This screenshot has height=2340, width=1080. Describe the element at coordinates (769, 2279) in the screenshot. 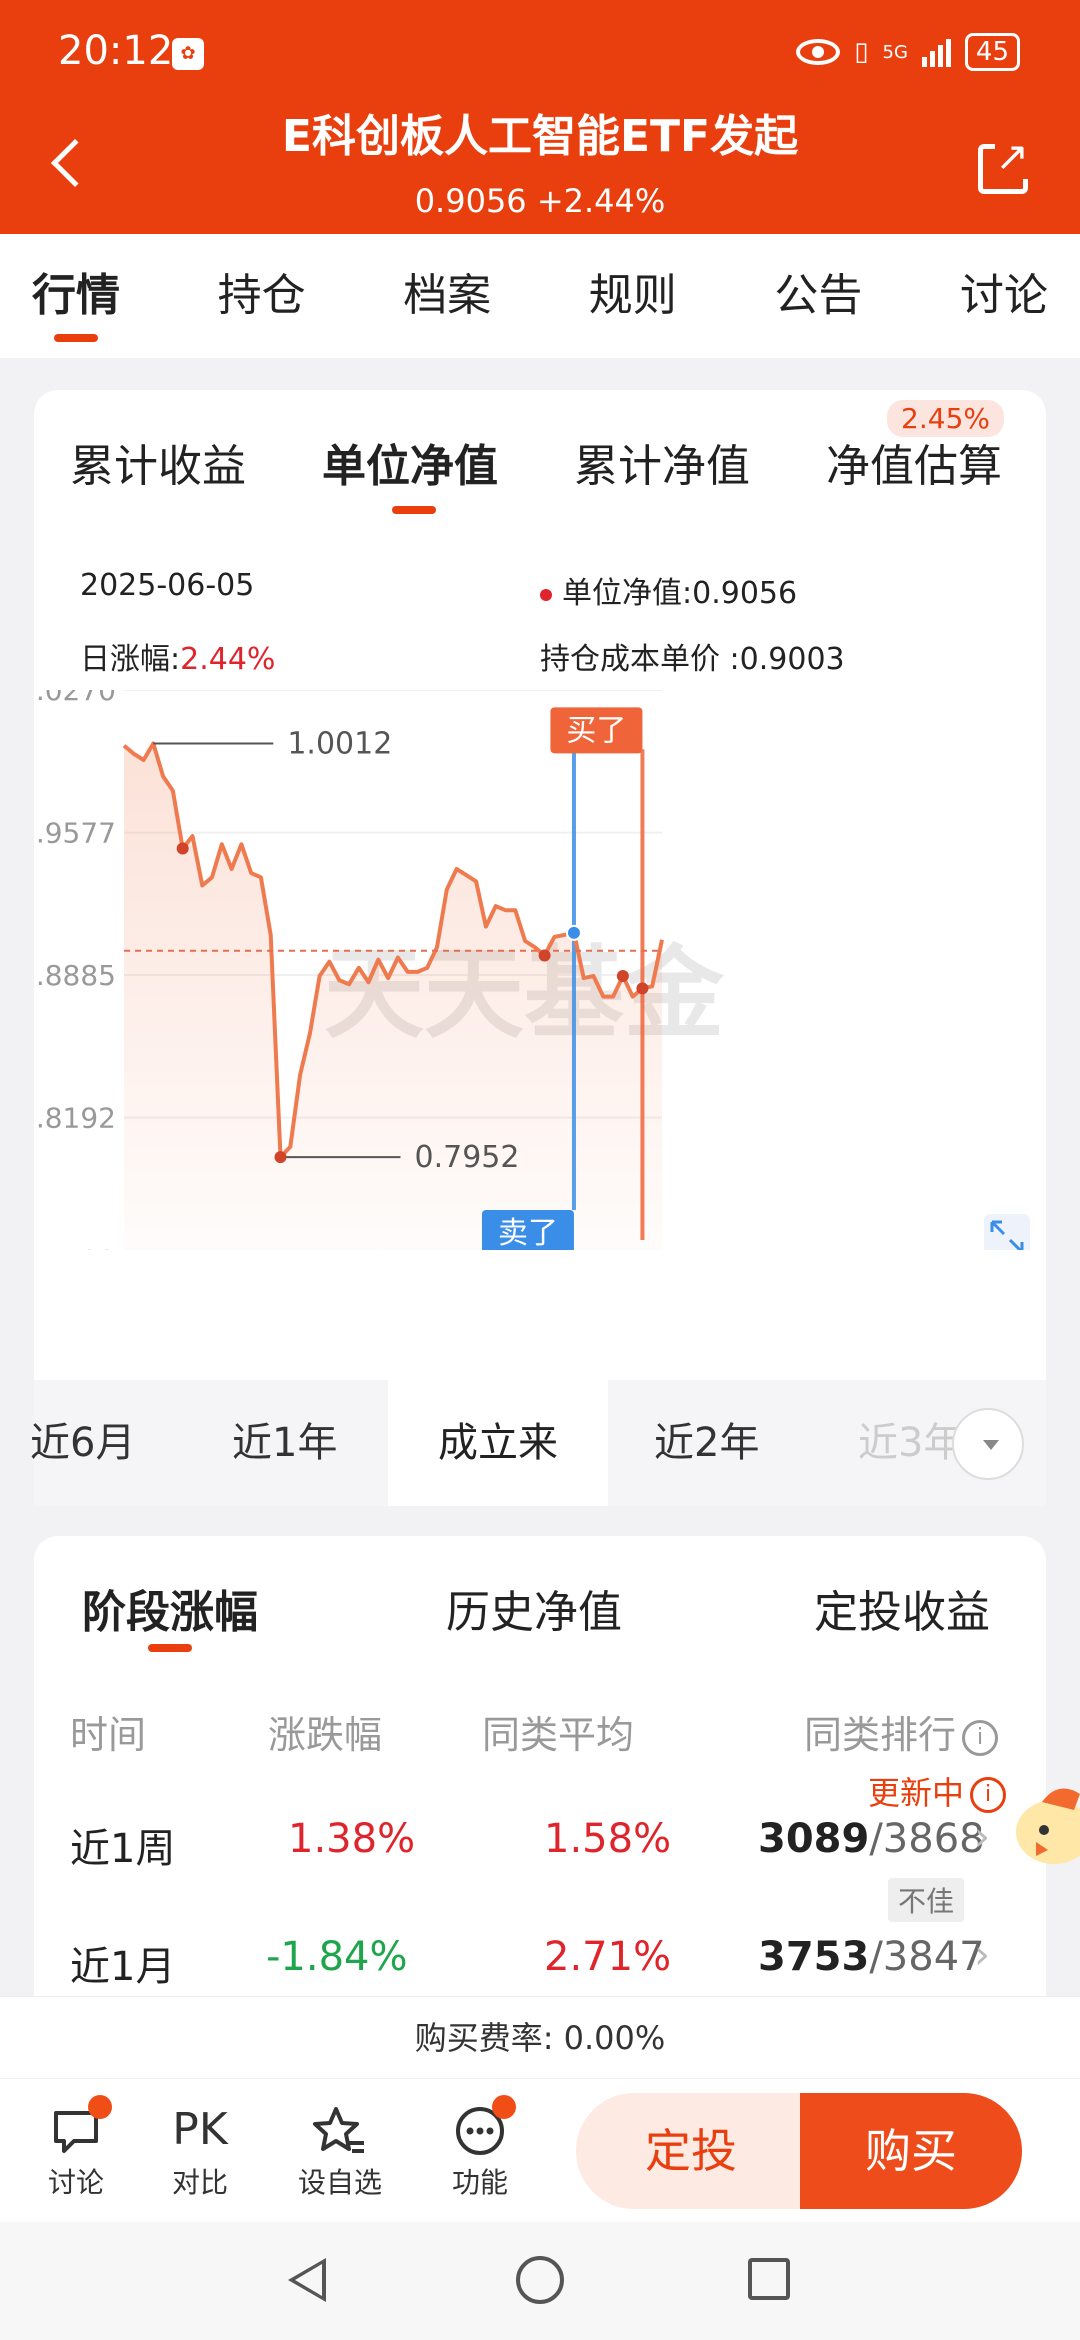

I see `nav-recents-icon` at that location.